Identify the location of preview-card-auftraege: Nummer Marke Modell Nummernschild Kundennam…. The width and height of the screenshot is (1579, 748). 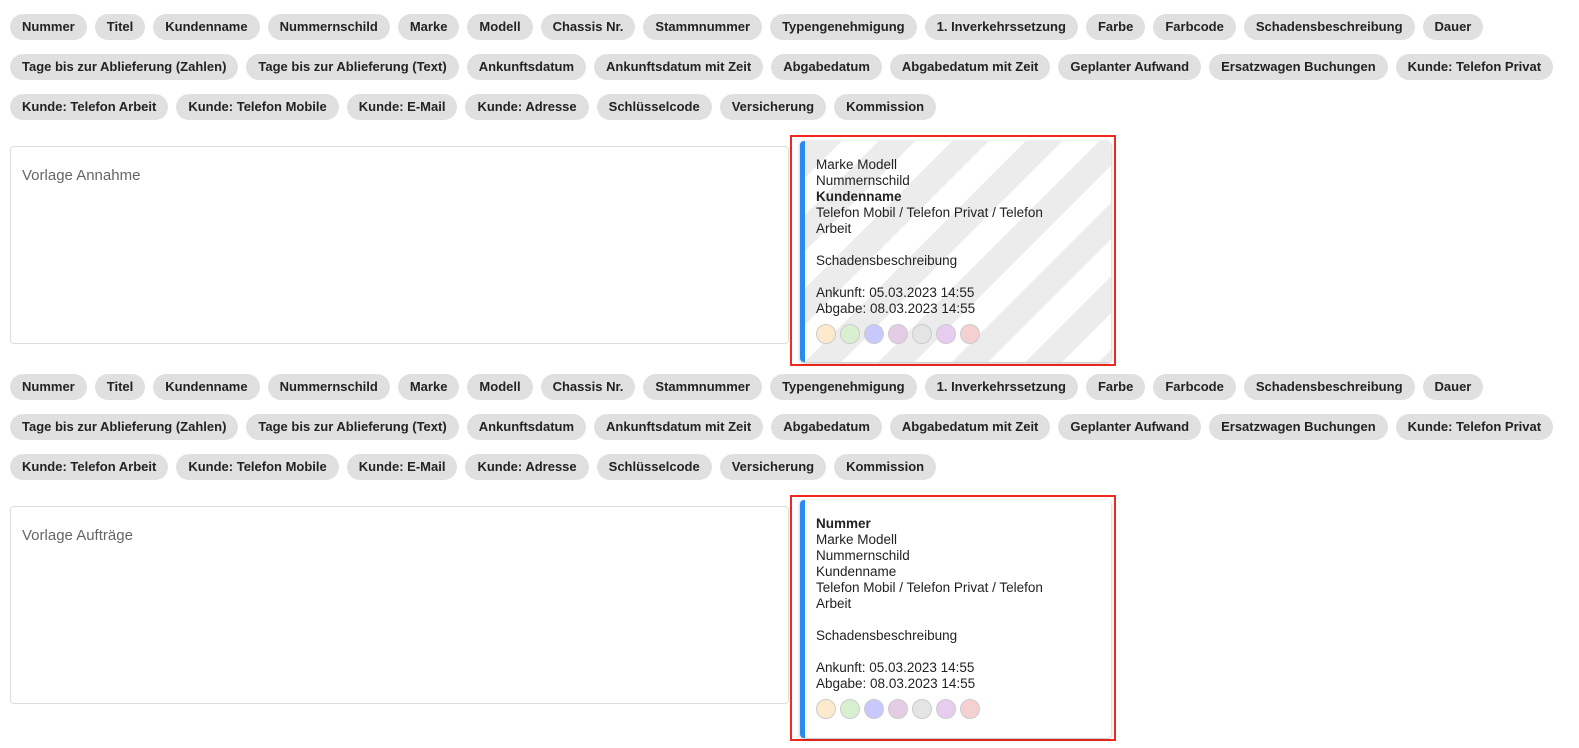
(955, 619).